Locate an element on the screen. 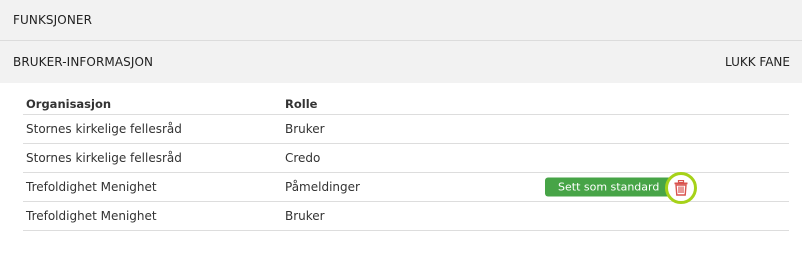  set-as-default-button: Sett som standard is located at coordinates (609, 187).